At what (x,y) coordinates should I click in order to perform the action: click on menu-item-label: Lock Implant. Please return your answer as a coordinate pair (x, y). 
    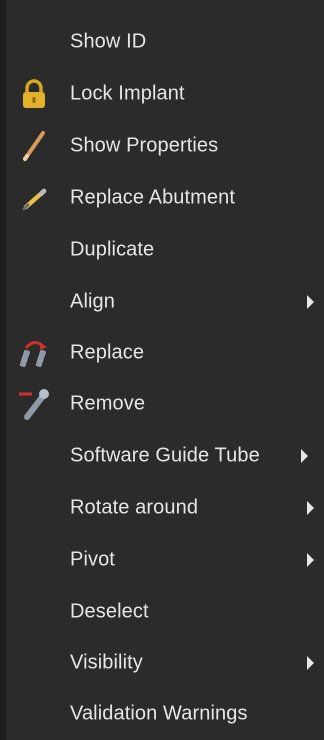
    Looking at the image, I should click on (127, 93).